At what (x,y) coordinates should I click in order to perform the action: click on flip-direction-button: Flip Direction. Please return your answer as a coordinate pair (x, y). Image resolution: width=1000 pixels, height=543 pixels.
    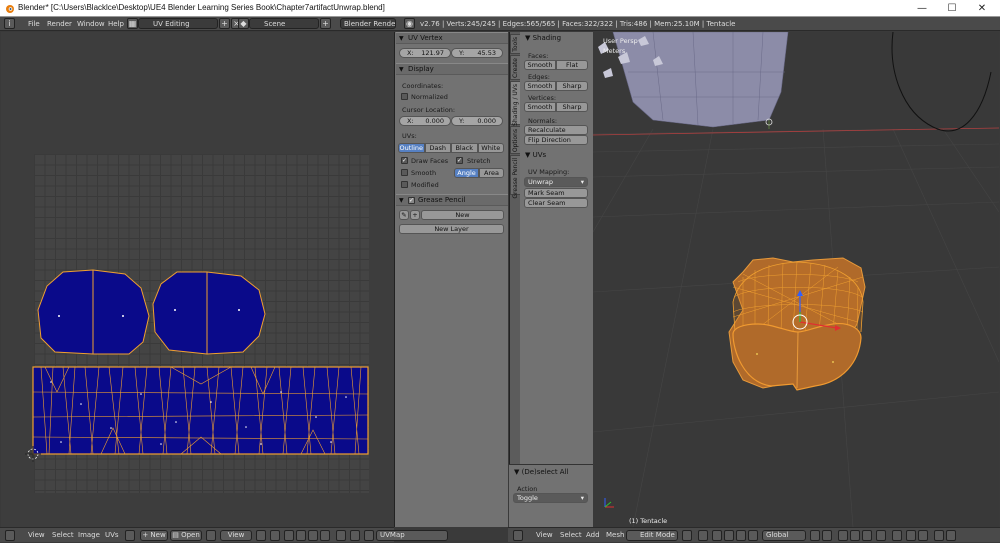
    Looking at the image, I should click on (556, 140).